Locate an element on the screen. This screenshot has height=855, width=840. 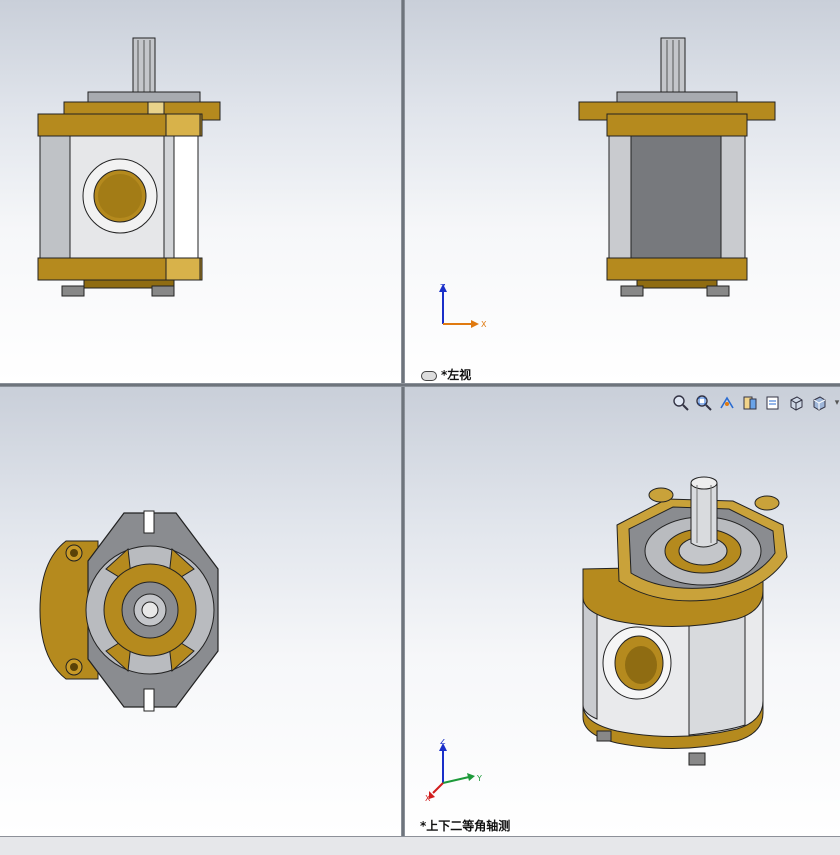
heads-up-view-toolbar: ▾ is located at coordinates (755, 403).